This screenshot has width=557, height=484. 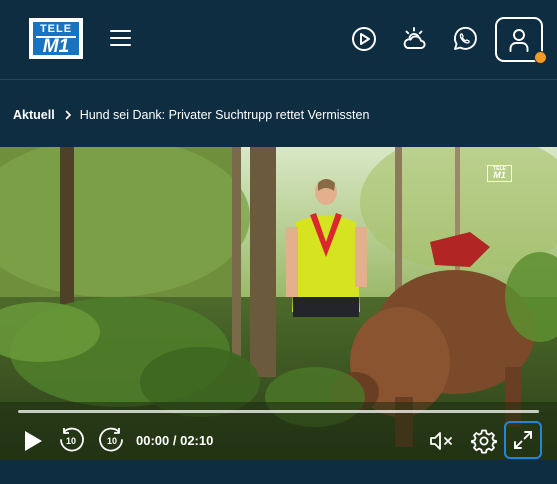 I want to click on time-display: 00:00 / 02:10, so click(x=175, y=440).